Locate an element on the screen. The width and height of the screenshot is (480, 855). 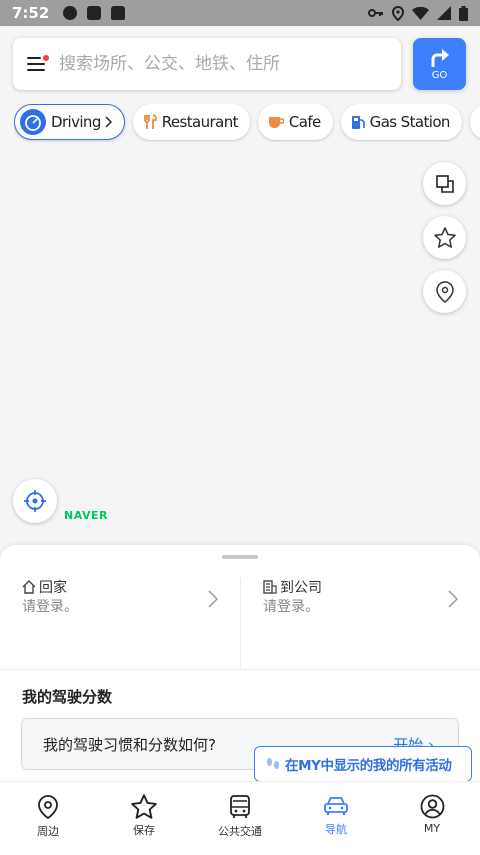
go-button: GO is located at coordinates (439, 64).